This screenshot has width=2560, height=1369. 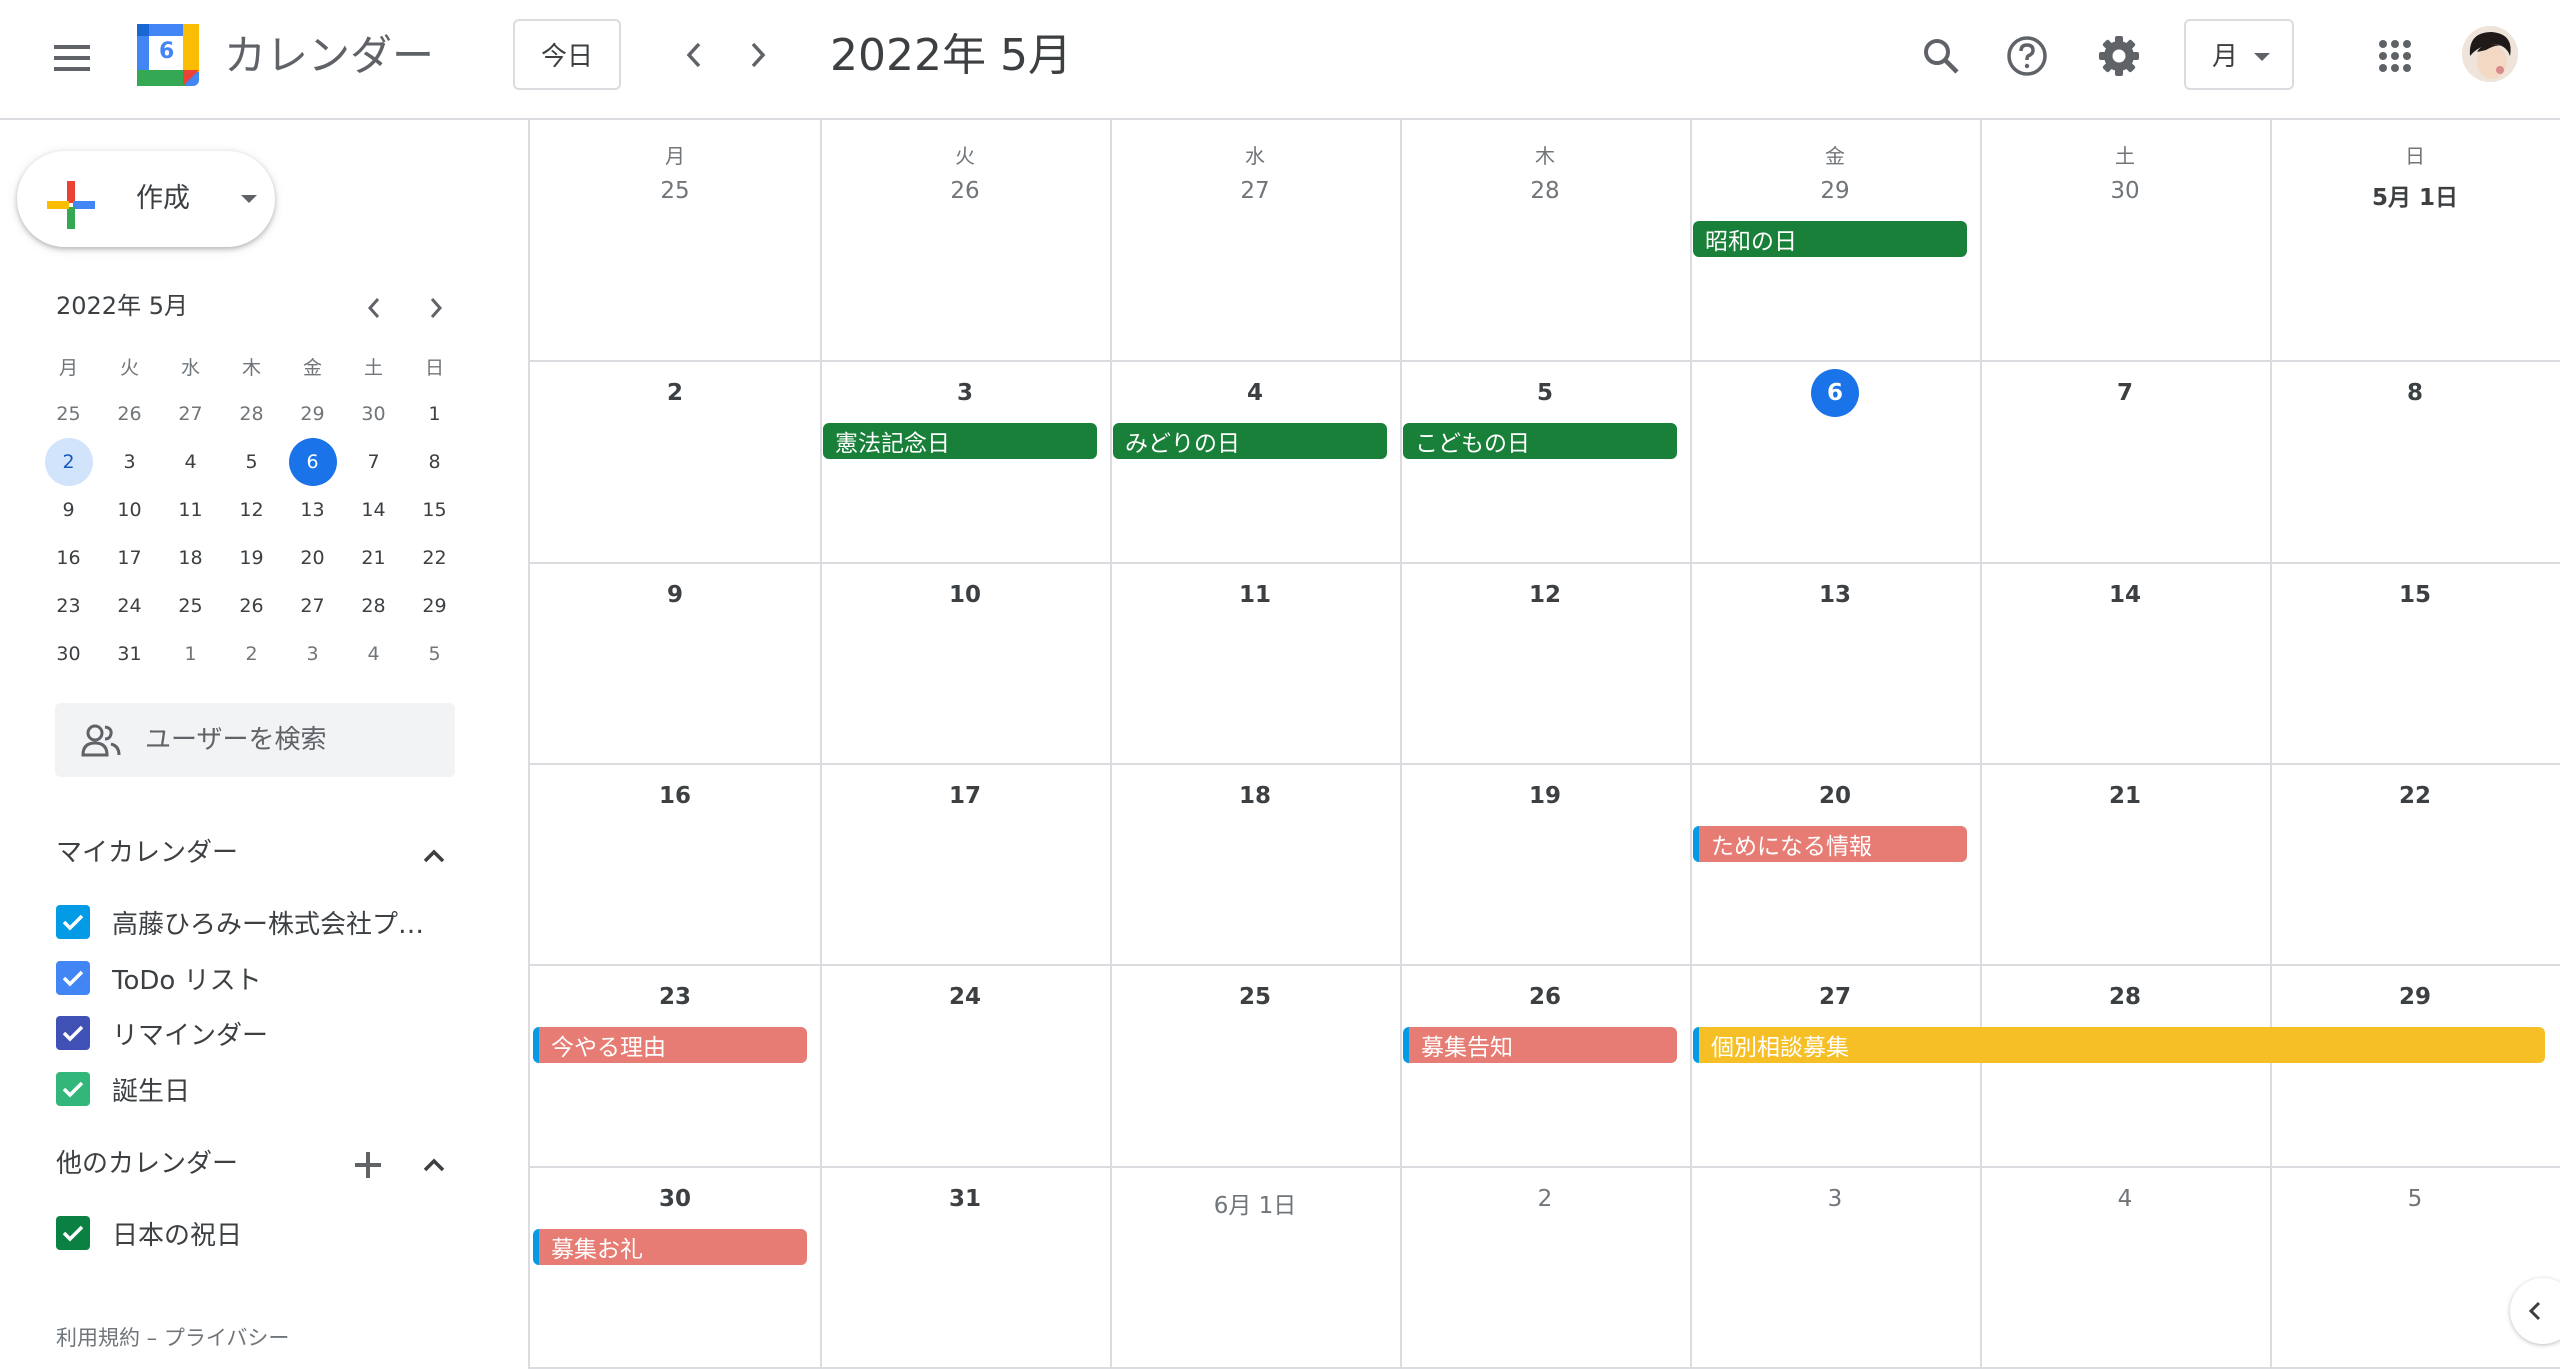 I want to click on event-chip: 憲法記念日, so click(x=960, y=441).